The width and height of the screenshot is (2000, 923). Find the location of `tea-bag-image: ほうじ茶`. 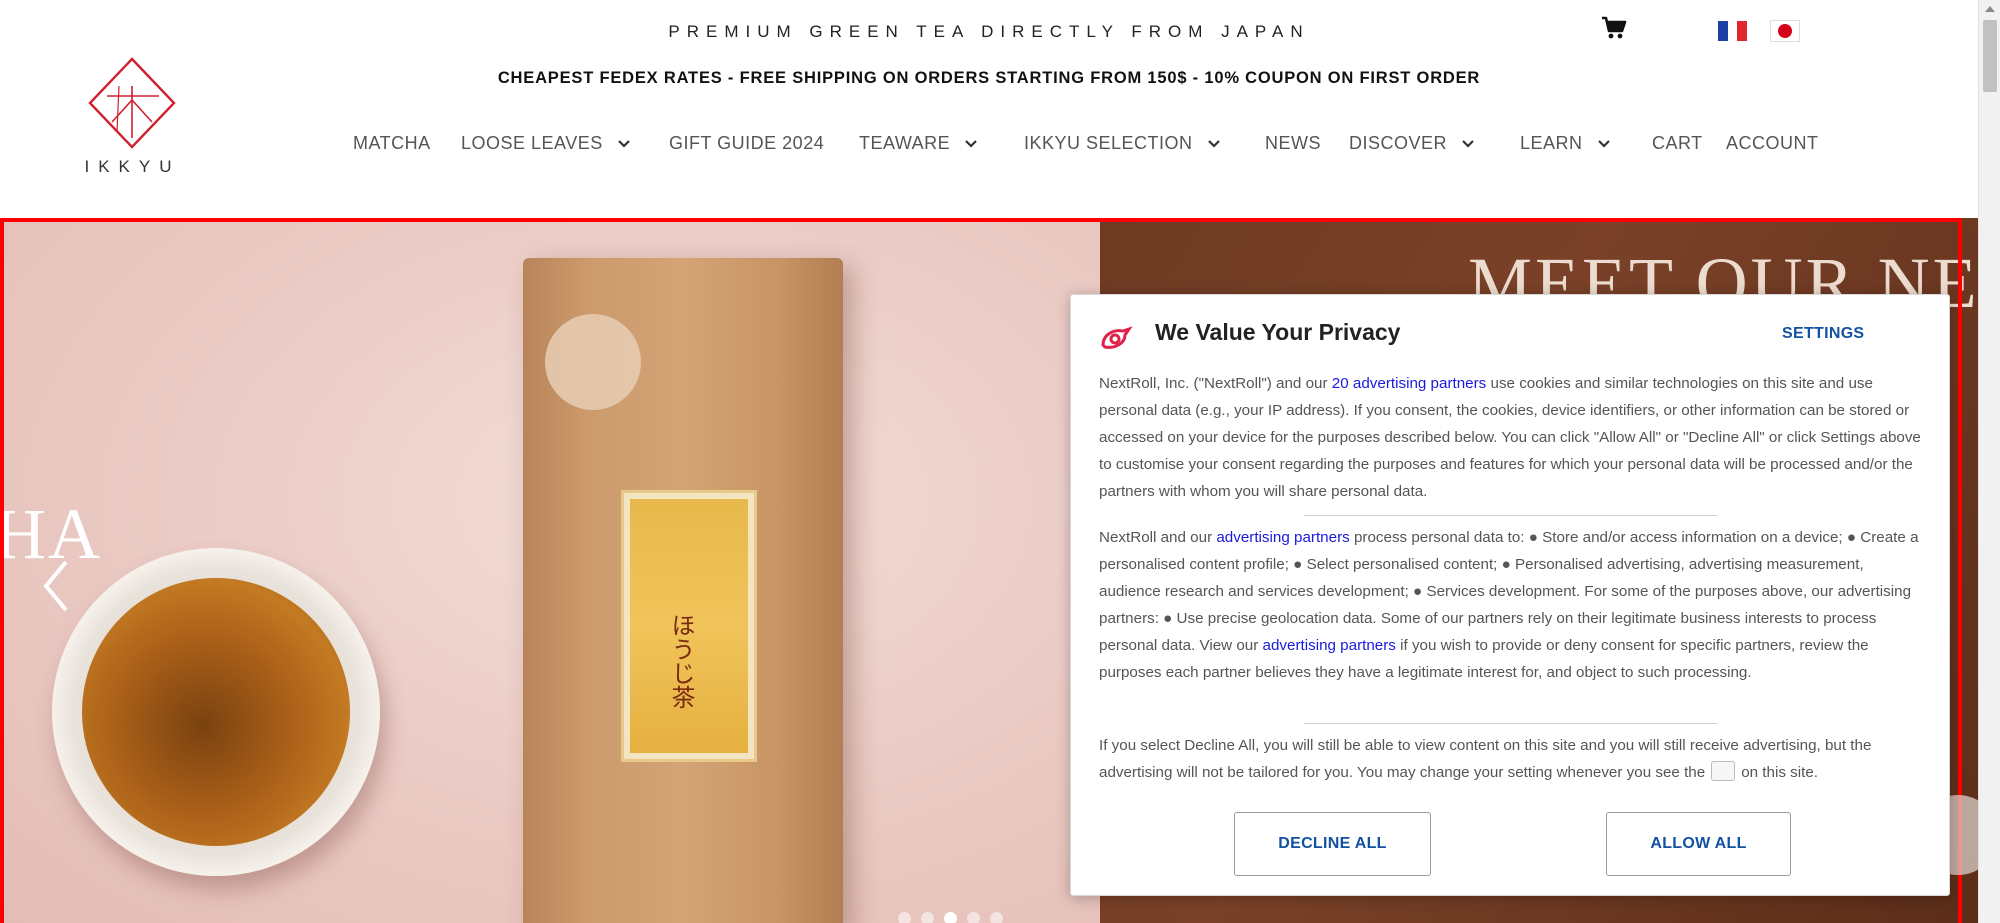

tea-bag-image: ほうじ茶 is located at coordinates (683, 590).